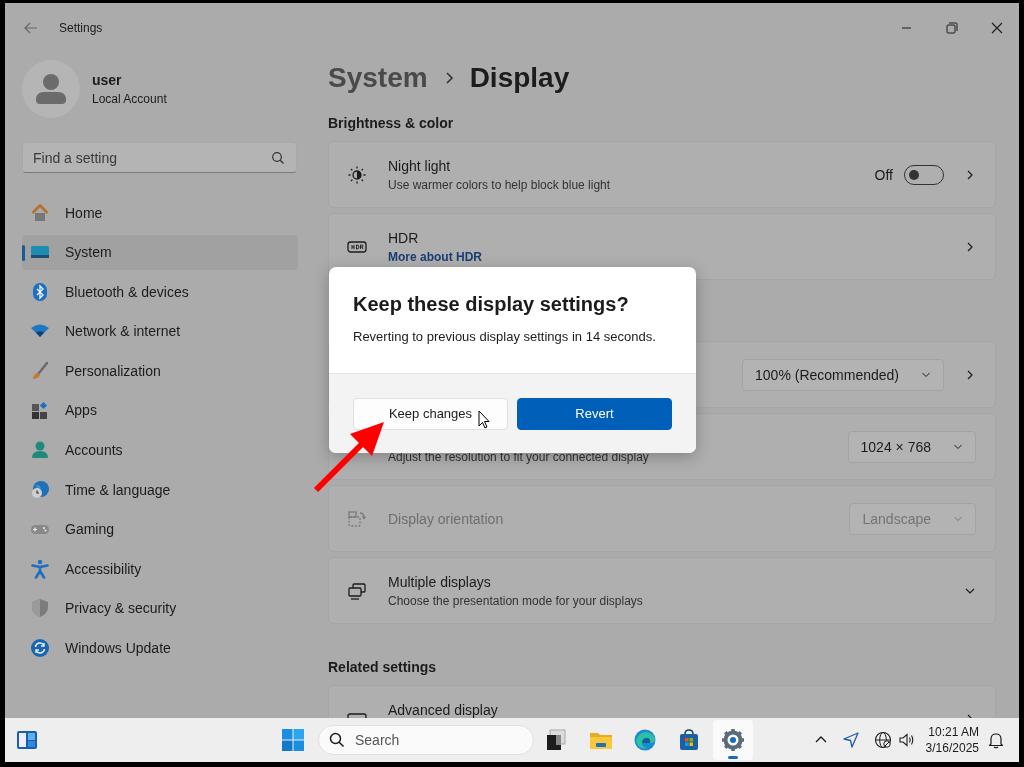 The image size is (1024, 767). Describe the element at coordinates (391, 123) in the screenshot. I see `section-heading: Brightness & color` at that location.